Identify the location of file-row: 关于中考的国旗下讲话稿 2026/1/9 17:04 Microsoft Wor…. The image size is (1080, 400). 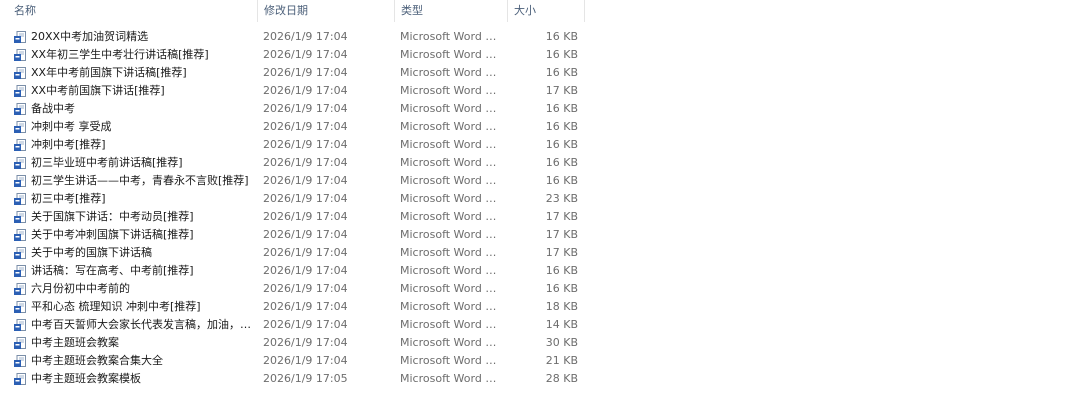
(292, 253).